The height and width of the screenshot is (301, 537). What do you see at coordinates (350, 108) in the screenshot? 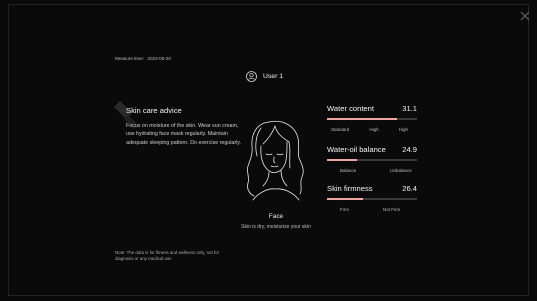
I see `metric-name: Water content` at bounding box center [350, 108].